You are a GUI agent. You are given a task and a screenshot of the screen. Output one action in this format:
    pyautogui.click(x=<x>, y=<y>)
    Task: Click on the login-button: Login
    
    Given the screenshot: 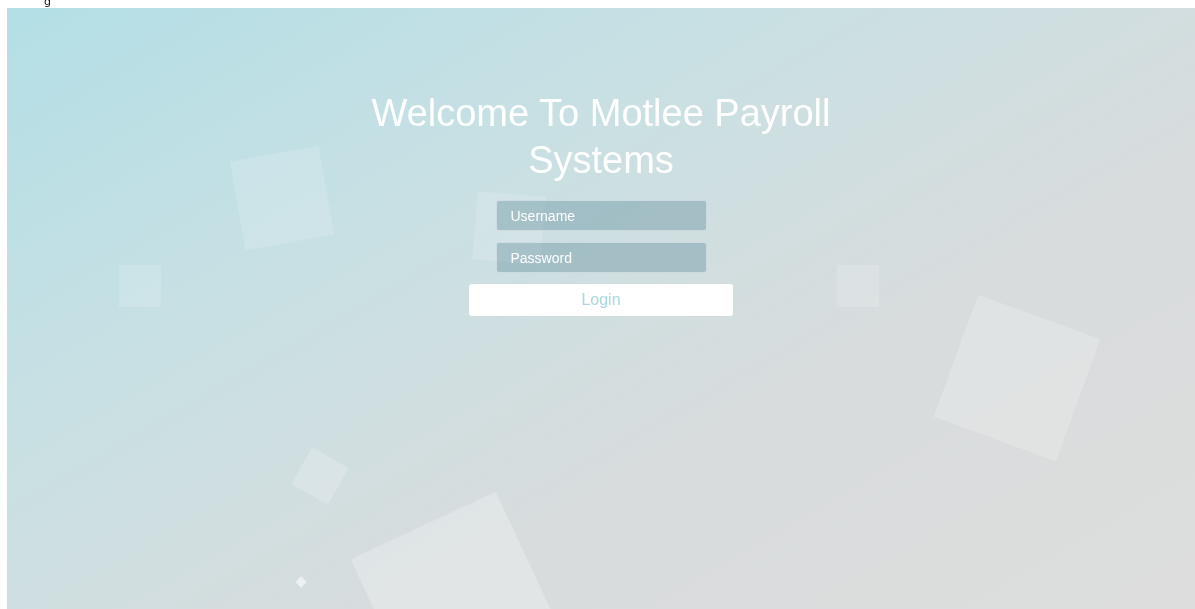 What is the action you would take?
    pyautogui.click(x=601, y=300)
    